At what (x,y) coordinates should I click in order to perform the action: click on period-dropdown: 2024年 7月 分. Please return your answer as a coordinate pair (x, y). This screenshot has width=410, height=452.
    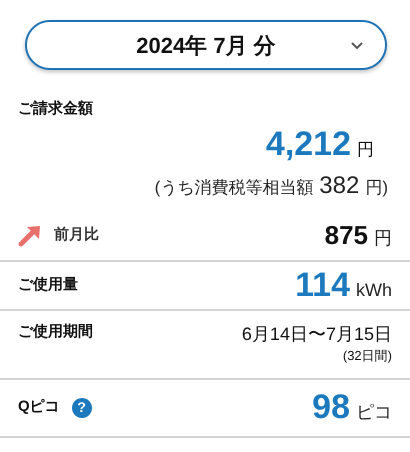
    Looking at the image, I should click on (206, 45).